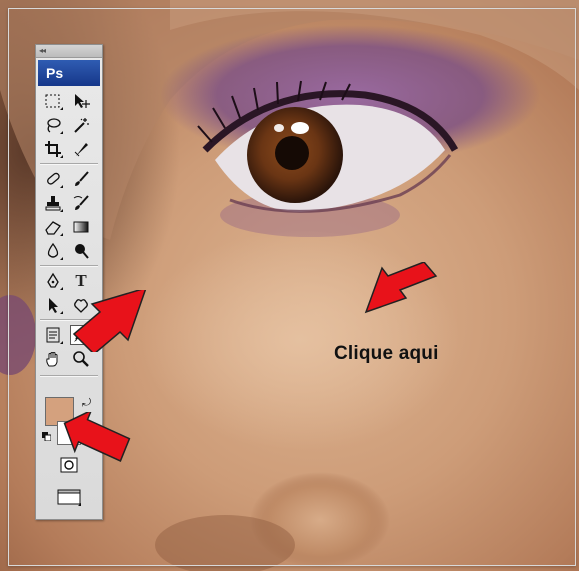 Image resolution: width=579 pixels, height=571 pixels. I want to click on lasso-icon, so click(53, 125).